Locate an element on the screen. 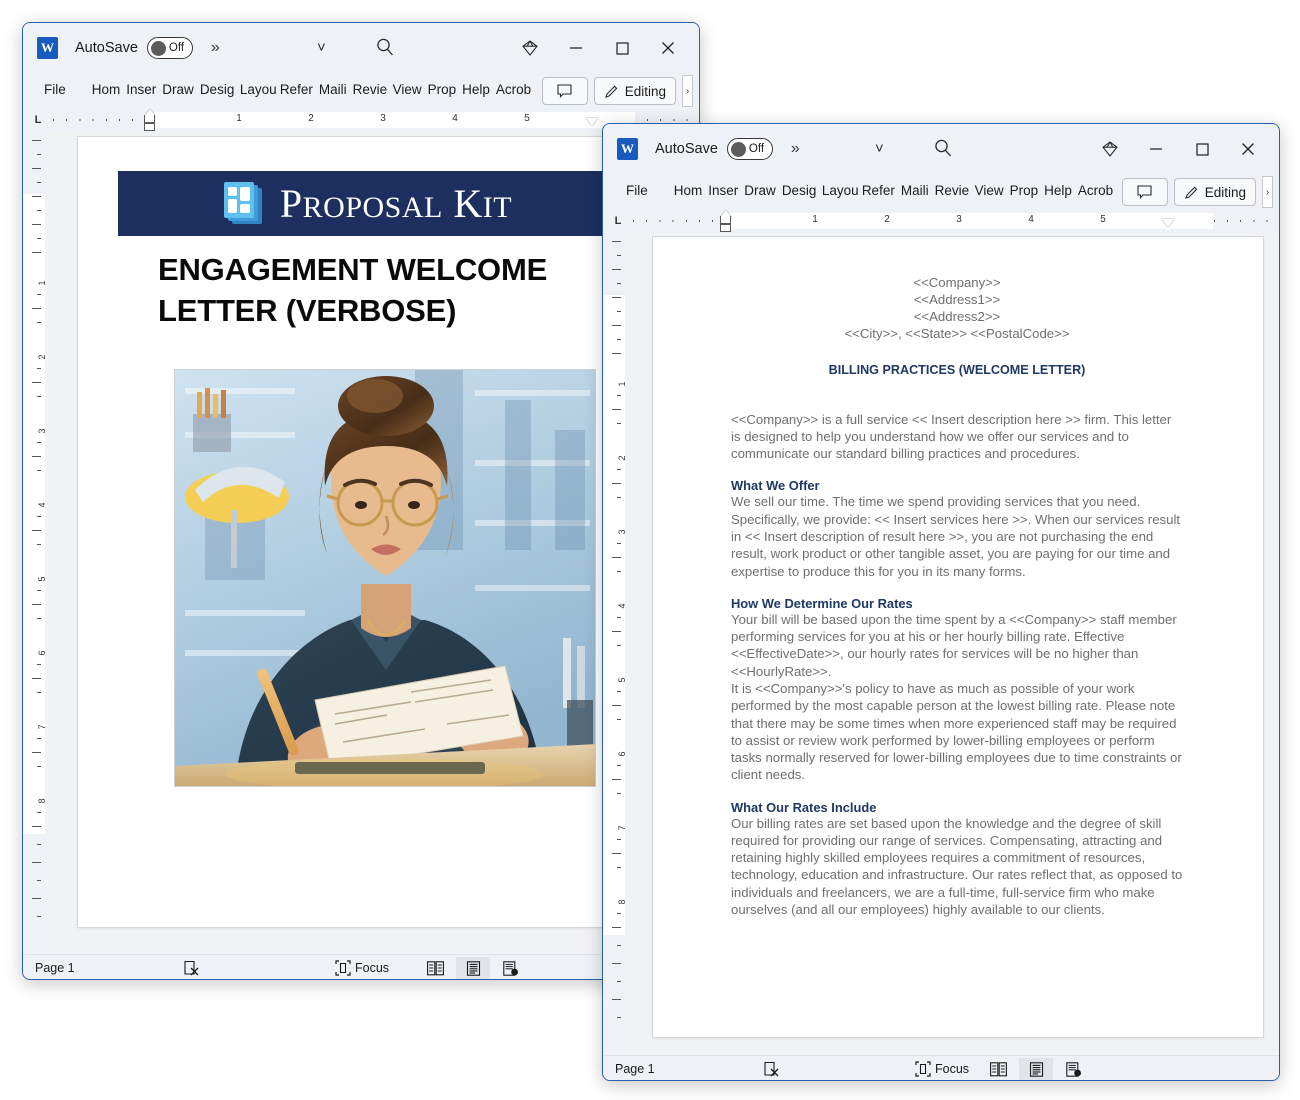 The height and width of the screenshot is (1100, 1300). comment-icon is located at coordinates (1144, 192).